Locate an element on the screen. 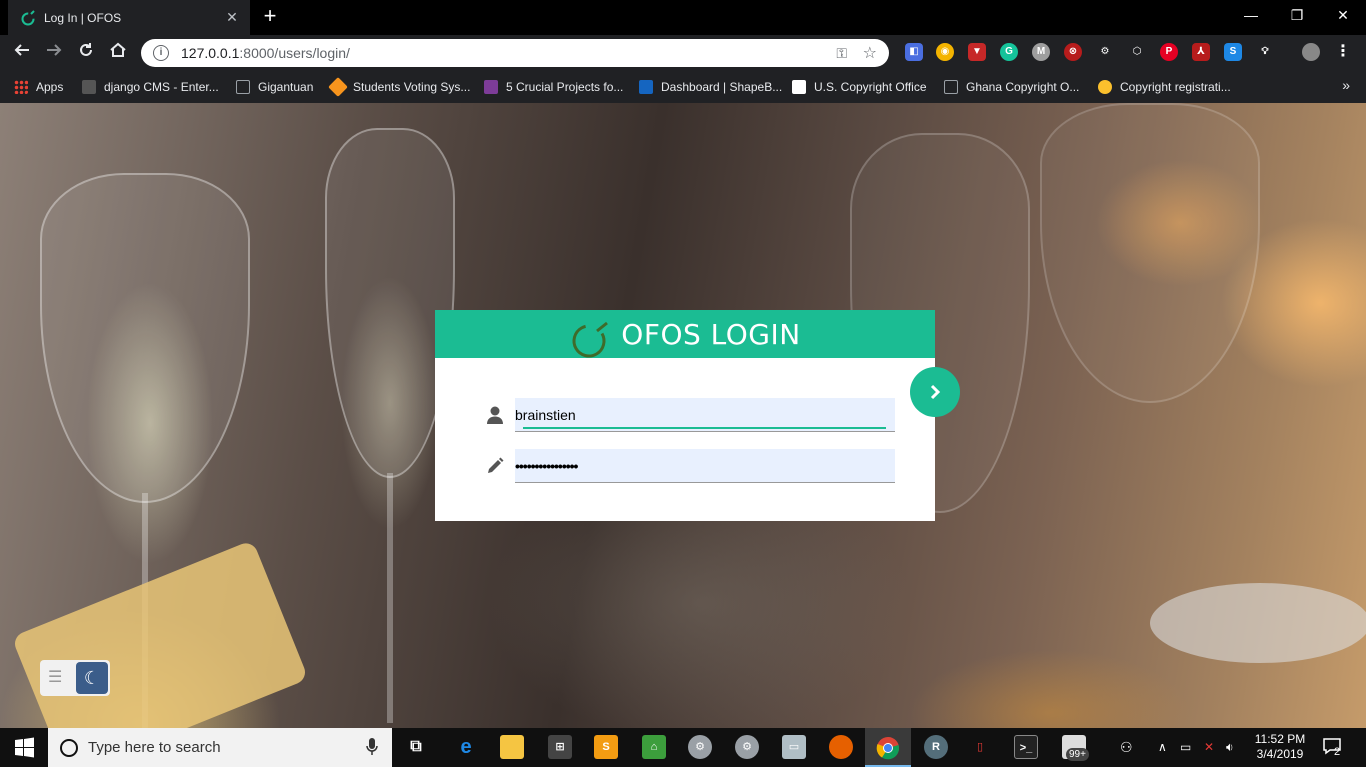  login-card: OFOS LOGIN is located at coordinates (685, 415).